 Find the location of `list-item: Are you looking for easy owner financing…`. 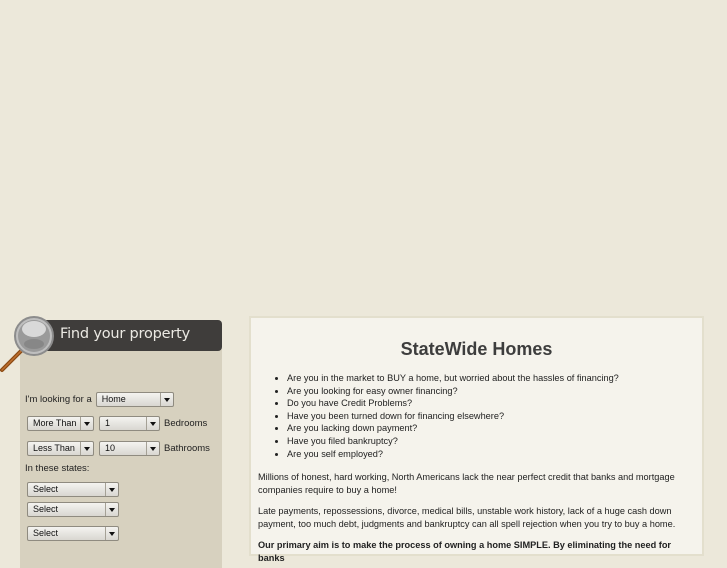

list-item: Are you looking for easy owner financing… is located at coordinates (453, 391).